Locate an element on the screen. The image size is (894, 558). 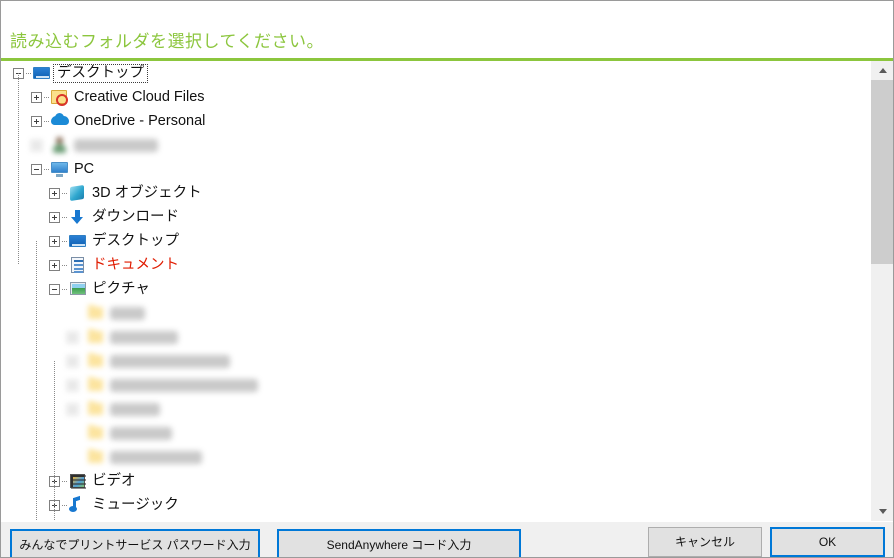
tree-item-label: folder-4 is located at coordinates (184, 385).